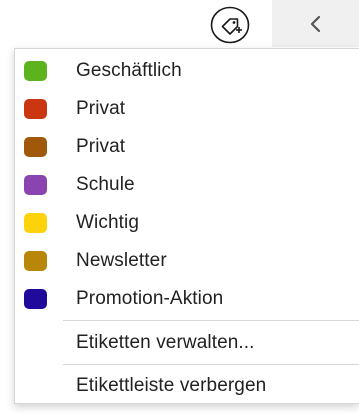  Describe the element at coordinates (129, 70) in the screenshot. I see `label-name: Geschäftlich` at that location.